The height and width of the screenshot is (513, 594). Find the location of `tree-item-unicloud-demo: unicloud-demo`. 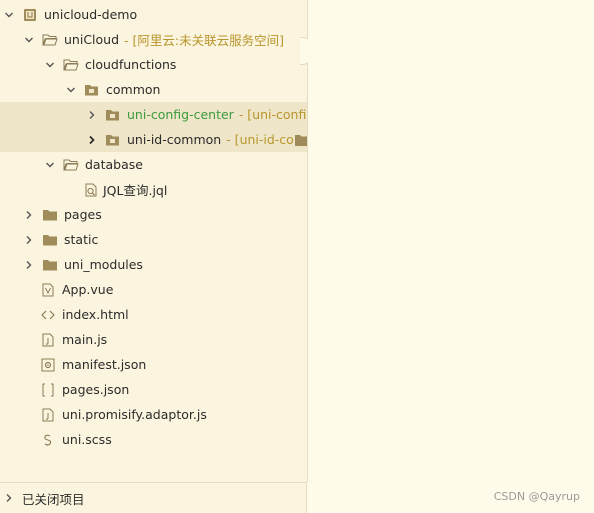

tree-item-unicloud-demo: unicloud-demo is located at coordinates (153, 14).